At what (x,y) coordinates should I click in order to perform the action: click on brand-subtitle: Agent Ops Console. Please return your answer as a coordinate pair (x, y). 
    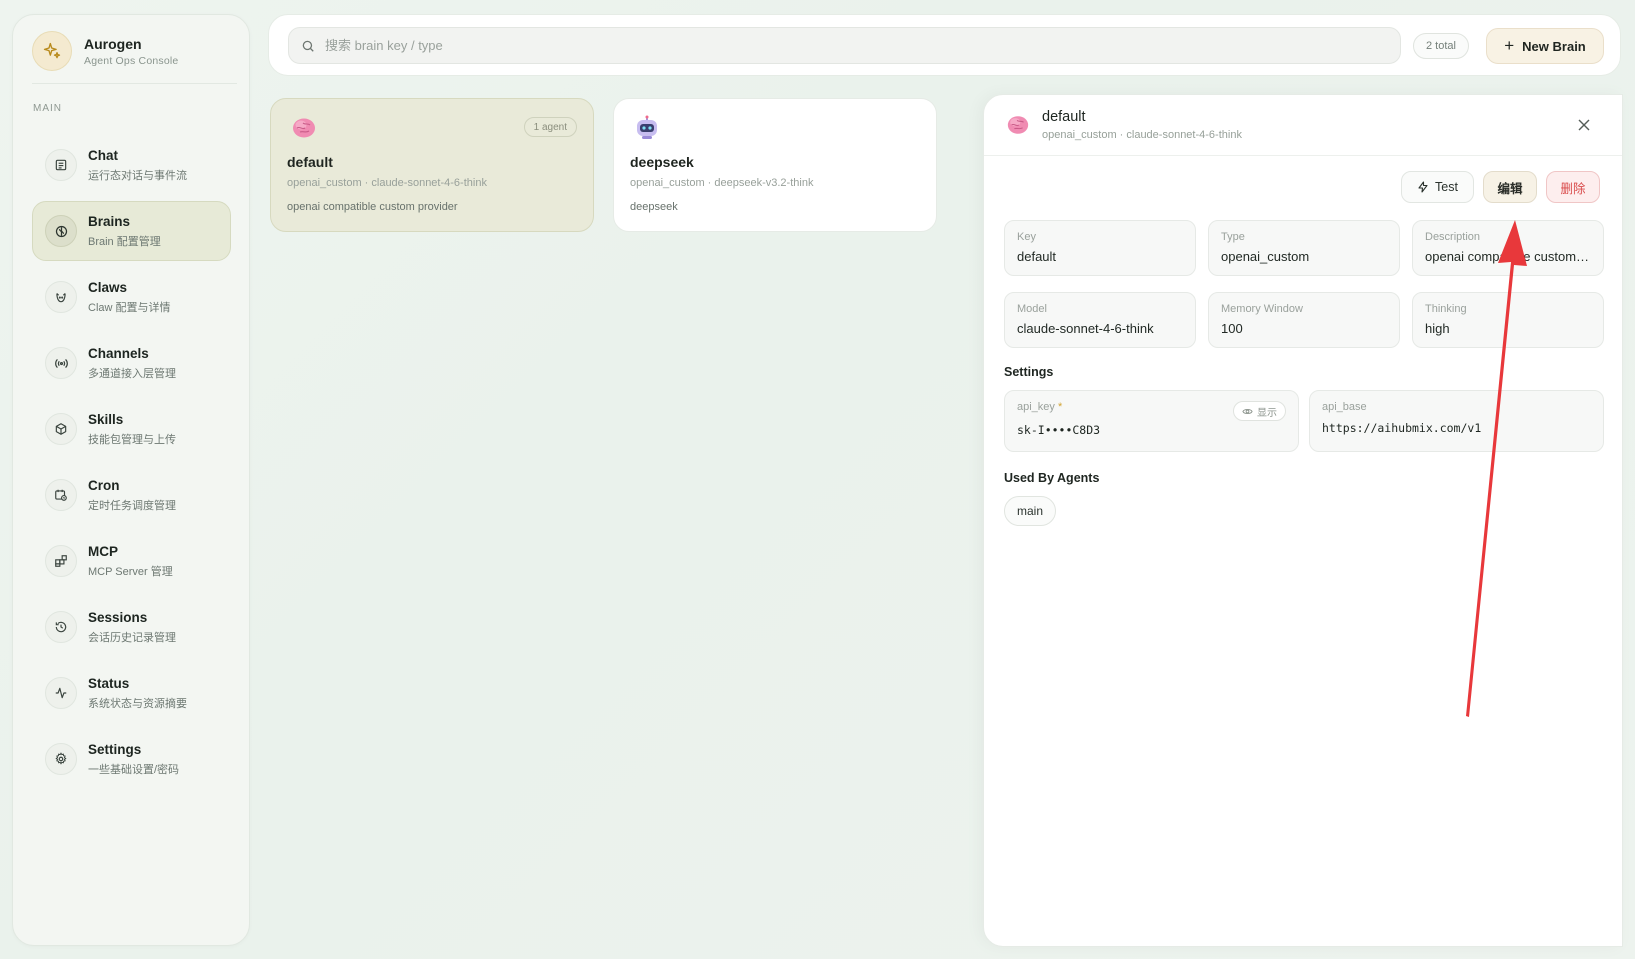
    Looking at the image, I should click on (131, 60).